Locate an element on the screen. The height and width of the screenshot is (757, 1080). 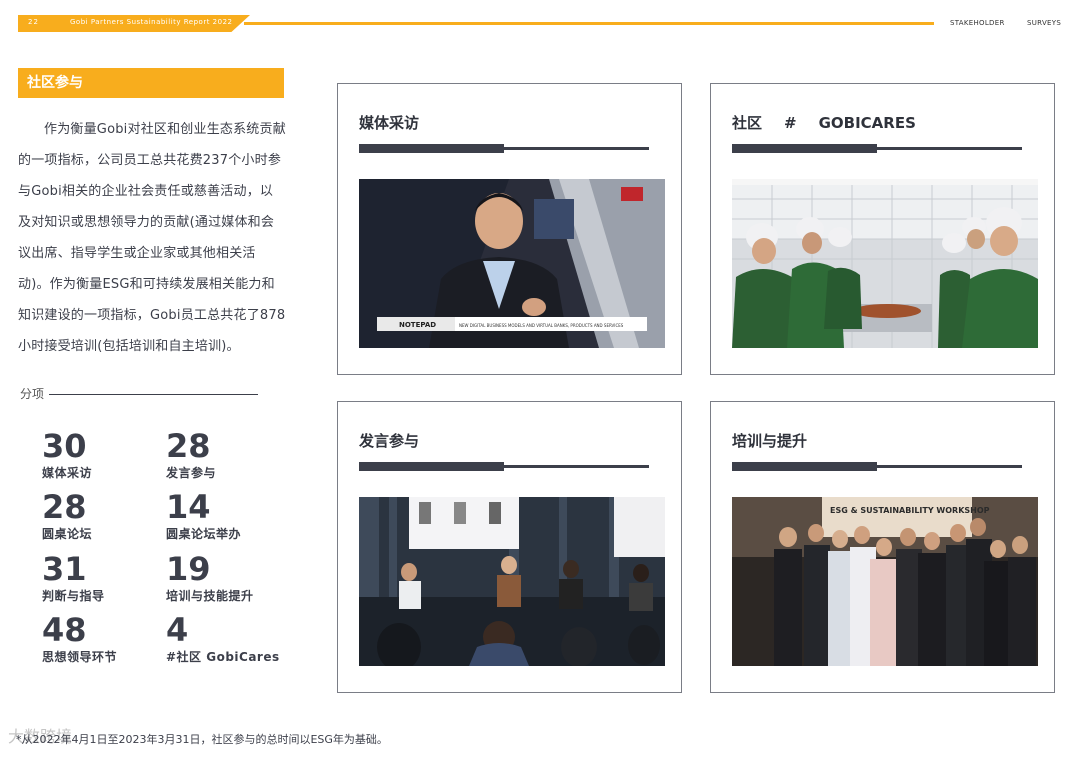
card-title: 发言参与 is located at coordinates (389, 441).